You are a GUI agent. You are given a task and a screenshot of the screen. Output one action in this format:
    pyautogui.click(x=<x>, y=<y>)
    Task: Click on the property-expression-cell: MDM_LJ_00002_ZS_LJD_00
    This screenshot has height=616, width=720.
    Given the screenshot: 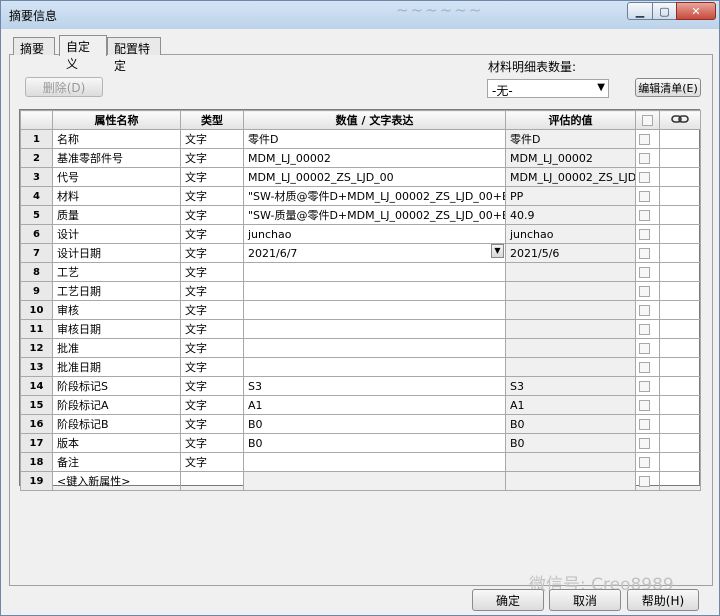 What is the action you would take?
    pyautogui.click(x=374, y=177)
    